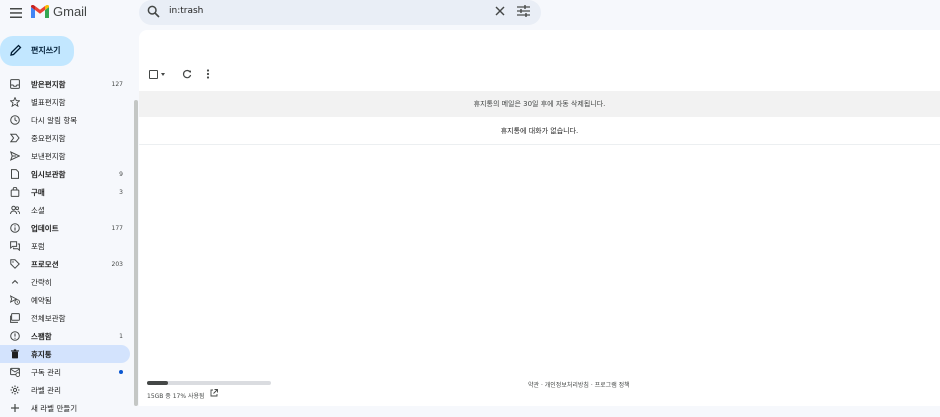  I want to click on select-dropdown-icon, so click(163, 74).